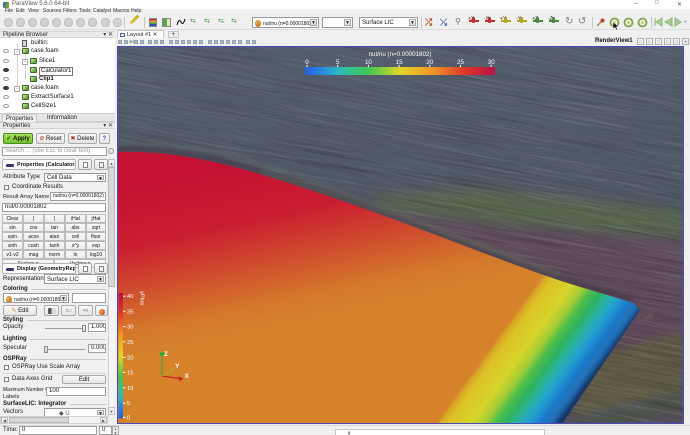  I want to click on svg-text: 40, so click(130, 297).